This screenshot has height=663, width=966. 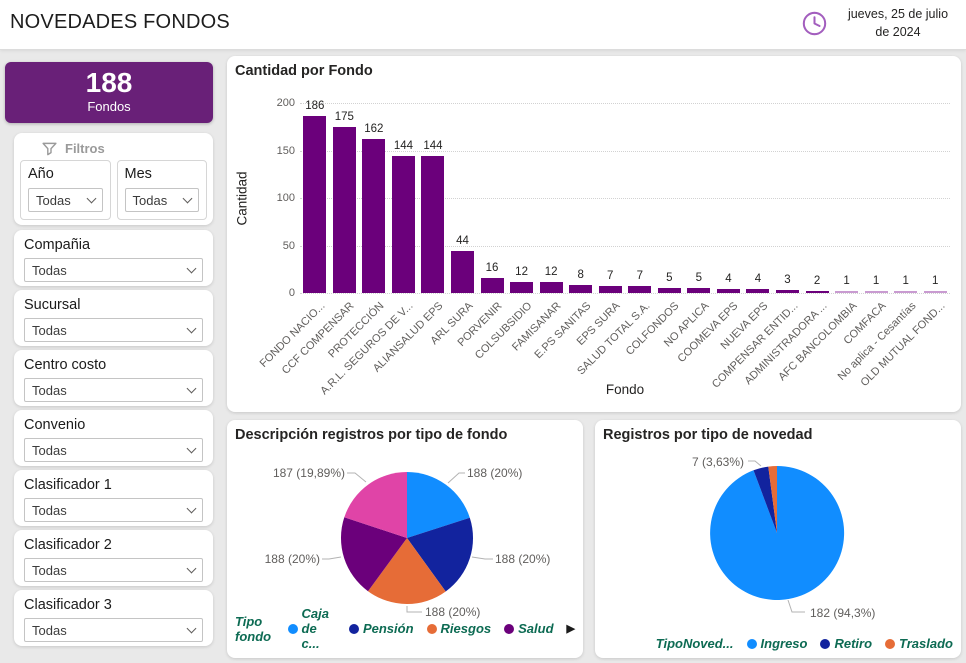 I want to click on filter-label: Clasificador 3, so click(x=68, y=605).